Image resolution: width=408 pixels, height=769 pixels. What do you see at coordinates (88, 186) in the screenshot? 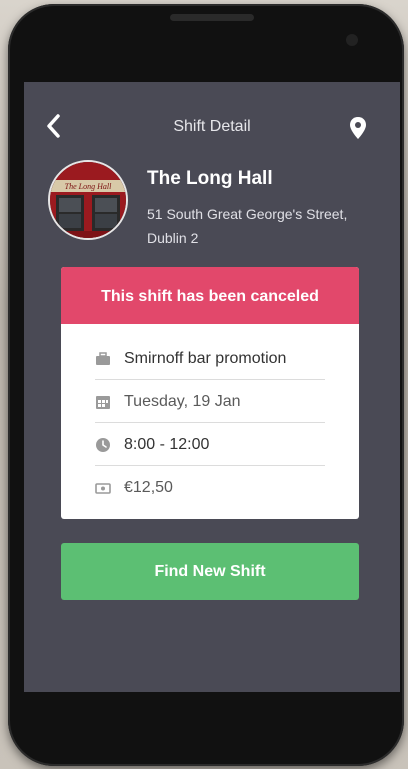
I see `venue-sign-text: The Long Hall` at bounding box center [88, 186].